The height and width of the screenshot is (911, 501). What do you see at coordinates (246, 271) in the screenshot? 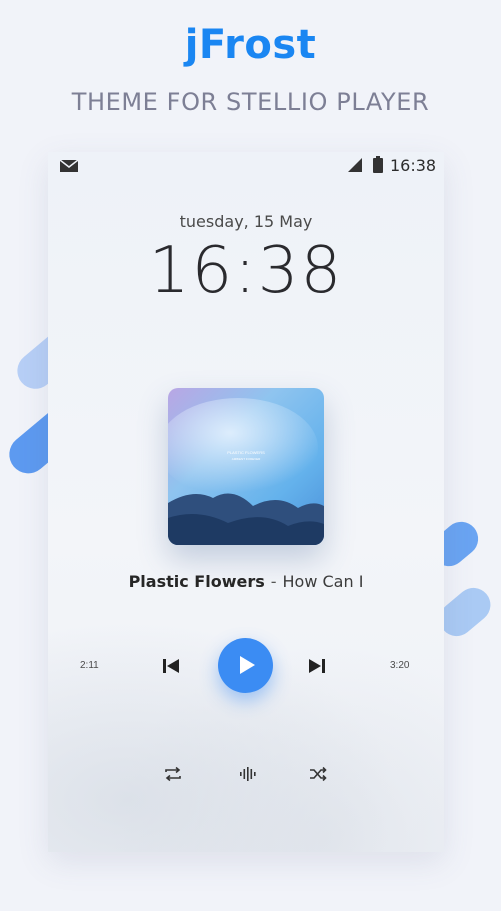
I see `lockscreen-clock: 16:38` at bounding box center [246, 271].